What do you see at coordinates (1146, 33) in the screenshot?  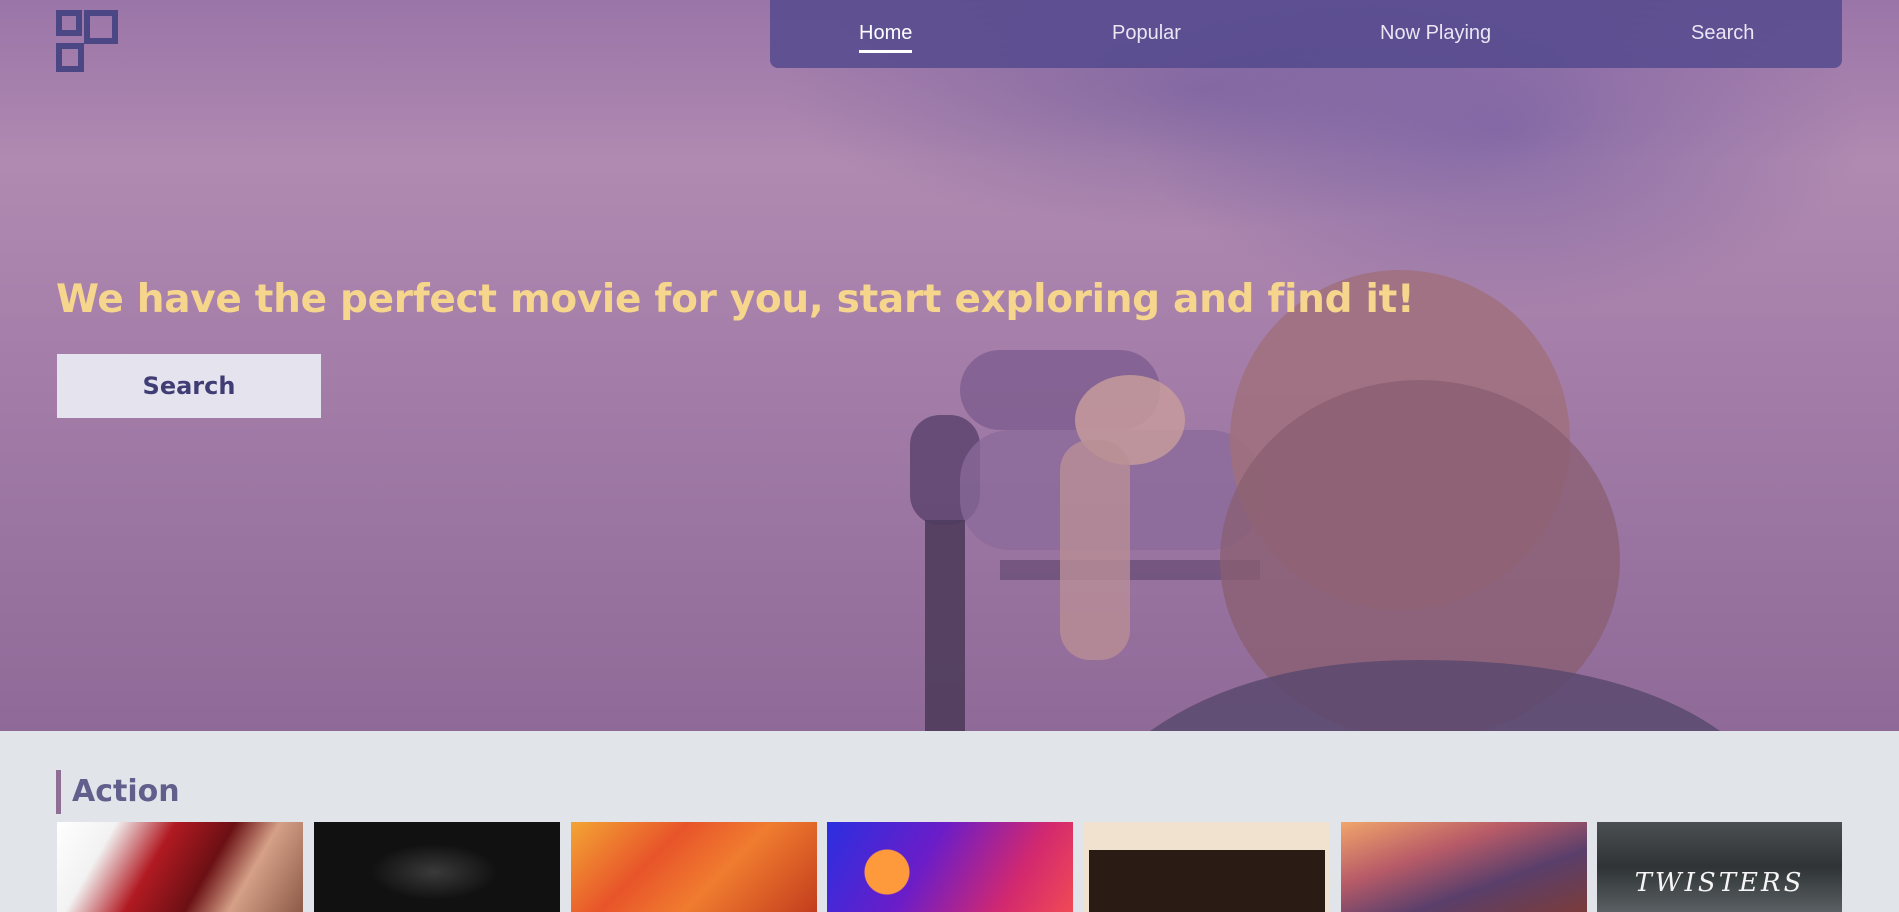 I see `nav-item-popular: Popular` at bounding box center [1146, 33].